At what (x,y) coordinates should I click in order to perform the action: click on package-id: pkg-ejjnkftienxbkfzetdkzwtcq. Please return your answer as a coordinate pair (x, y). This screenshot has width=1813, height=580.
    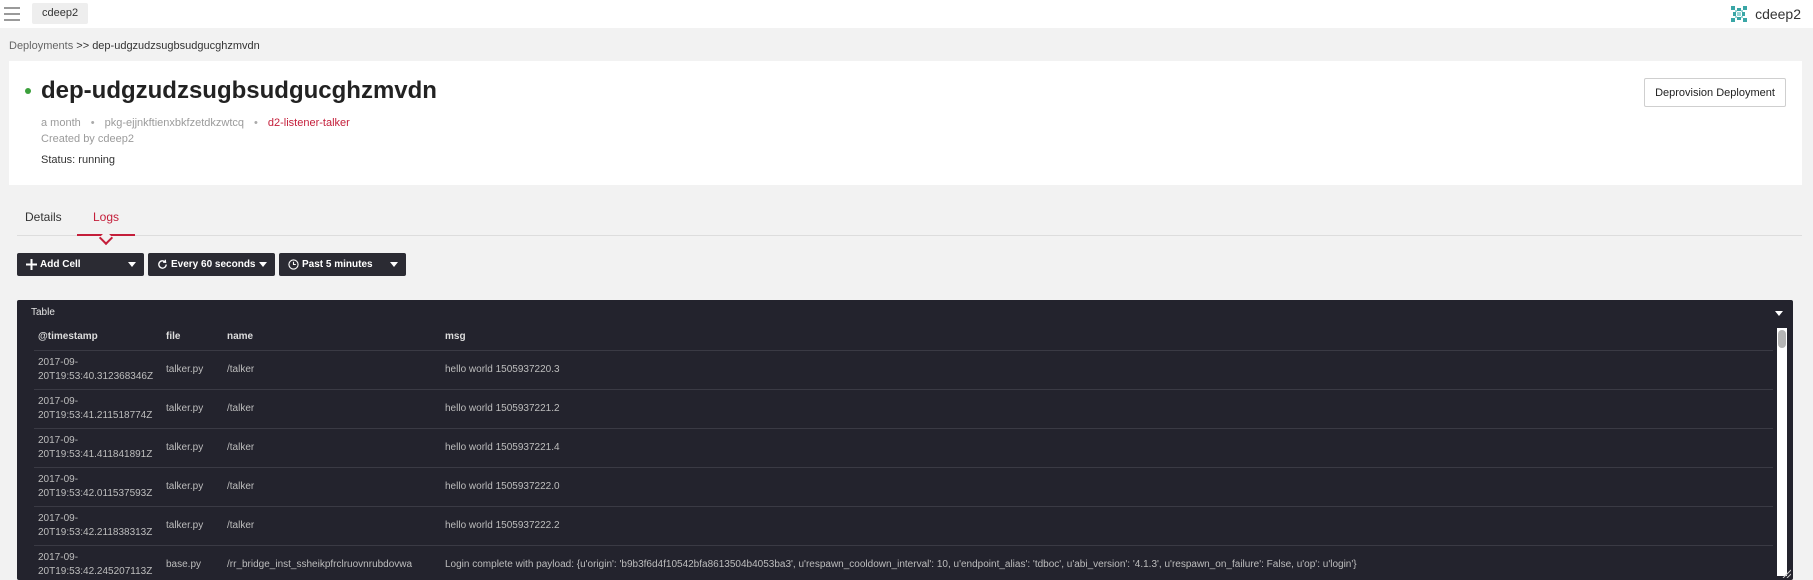
    Looking at the image, I should click on (174, 123).